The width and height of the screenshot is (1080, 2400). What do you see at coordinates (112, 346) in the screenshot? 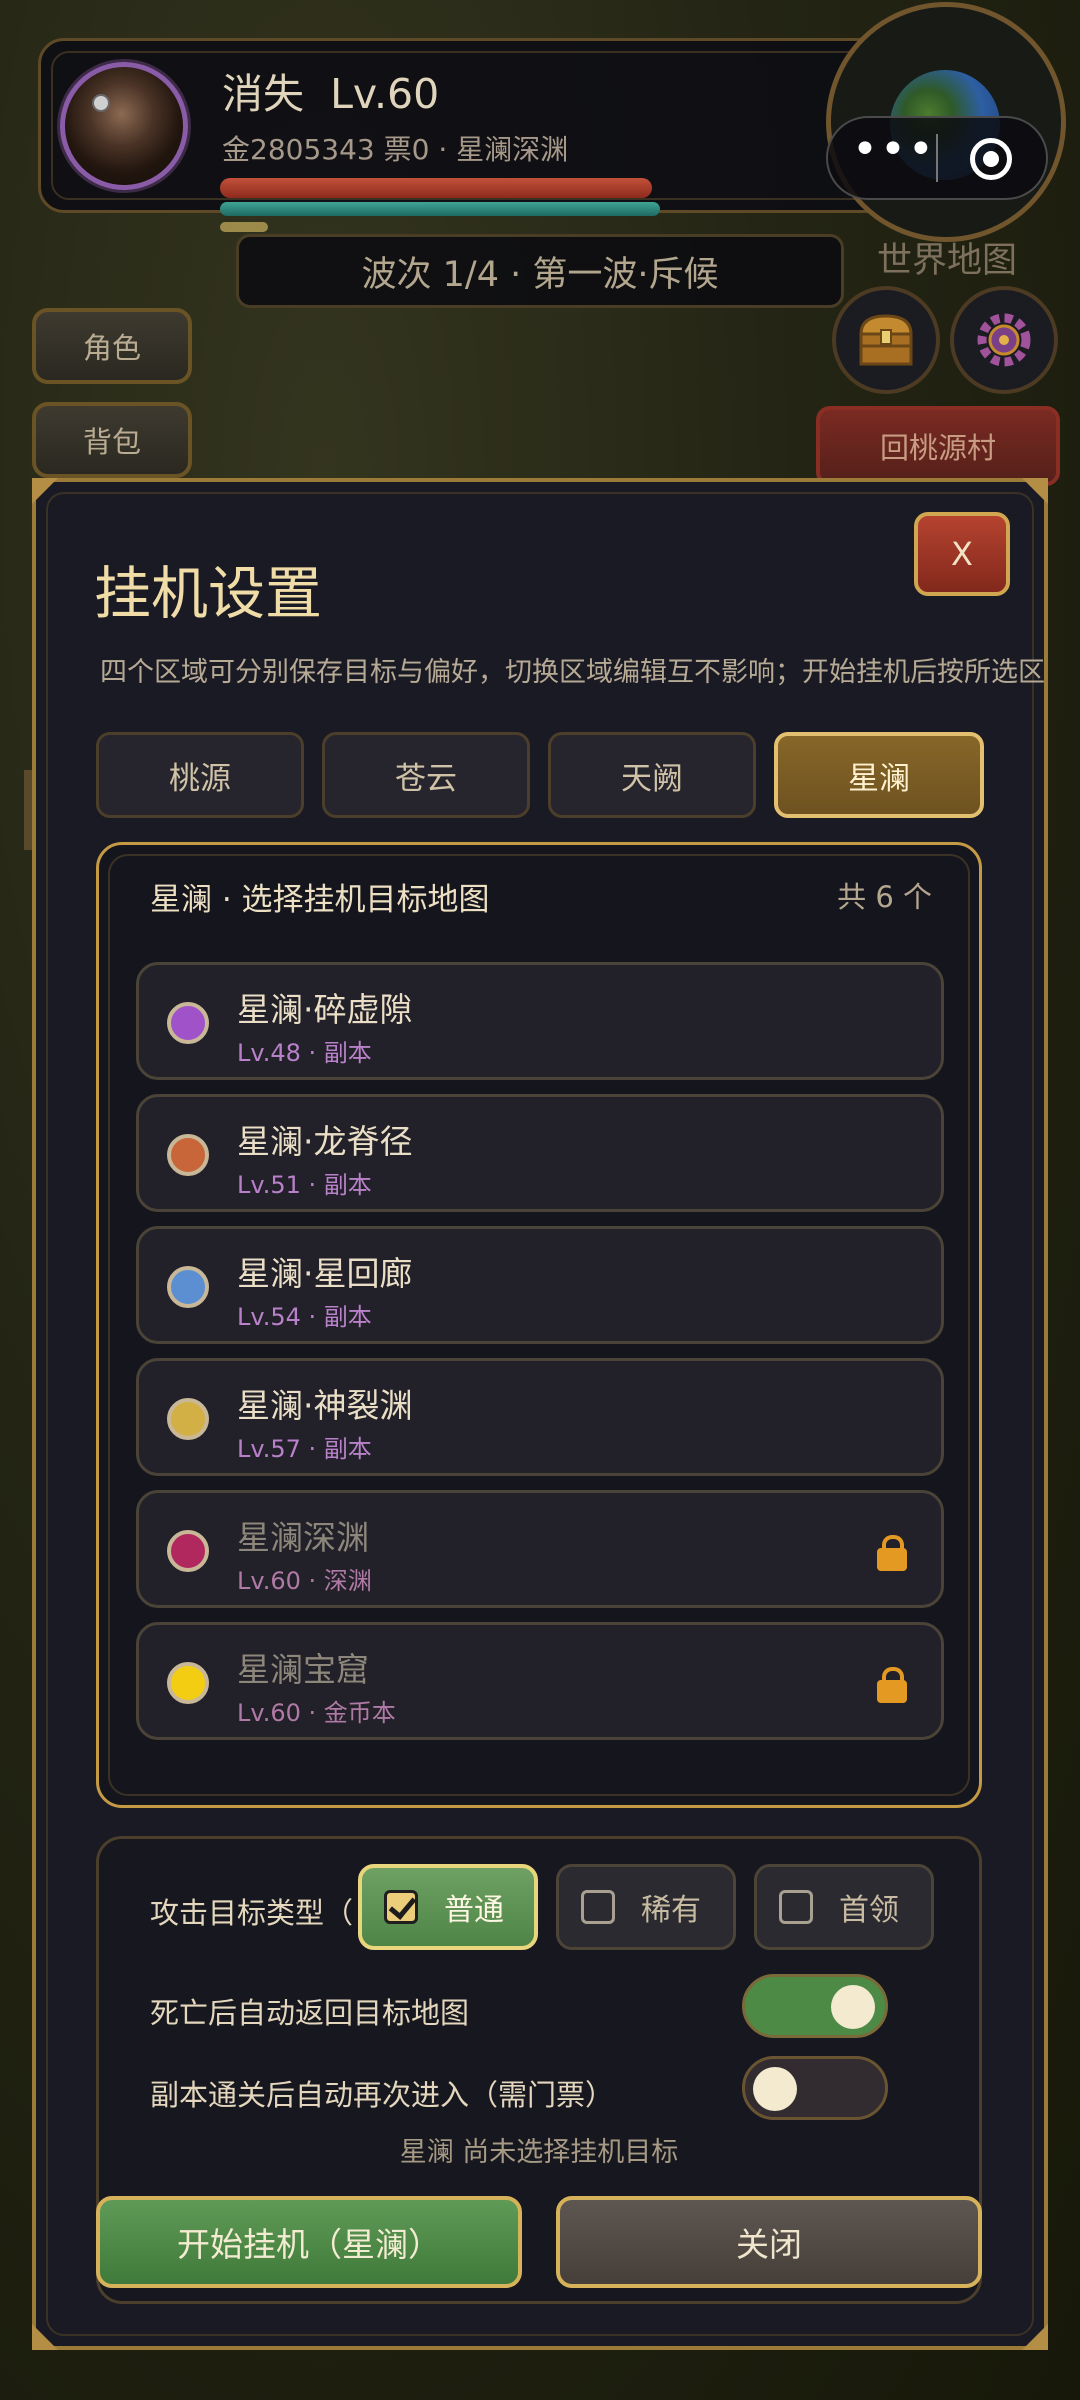
I see `role-button: 角色` at bounding box center [112, 346].